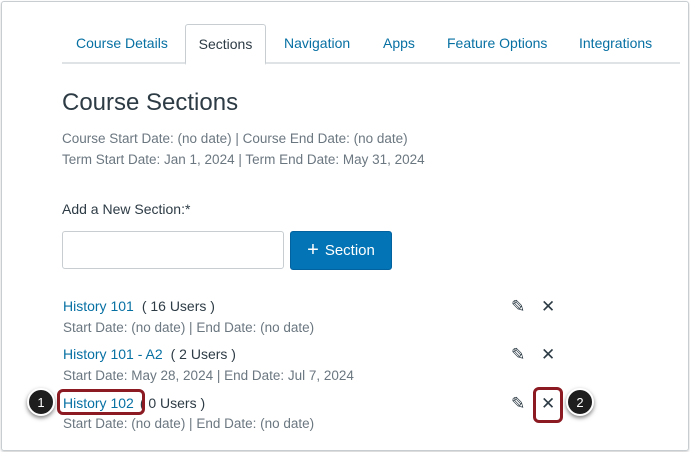 The width and height of the screenshot is (690, 452). I want to click on add-section-label: Add a New Section:*, so click(126, 209).